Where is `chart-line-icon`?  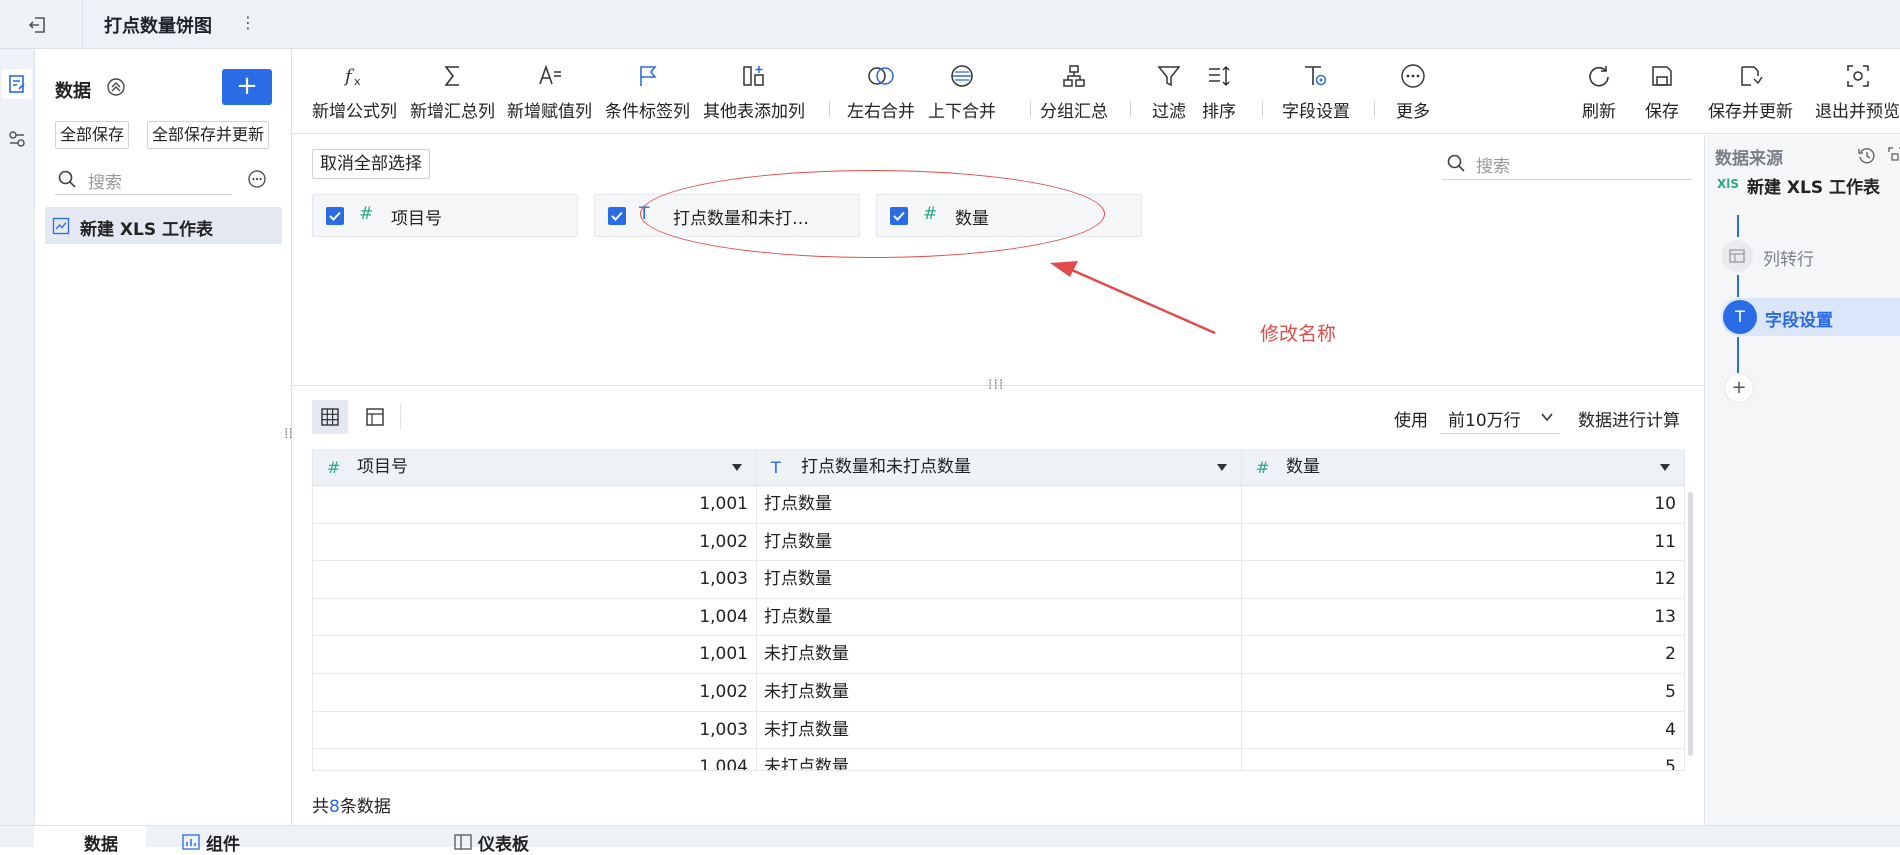 chart-line-icon is located at coordinates (61, 226).